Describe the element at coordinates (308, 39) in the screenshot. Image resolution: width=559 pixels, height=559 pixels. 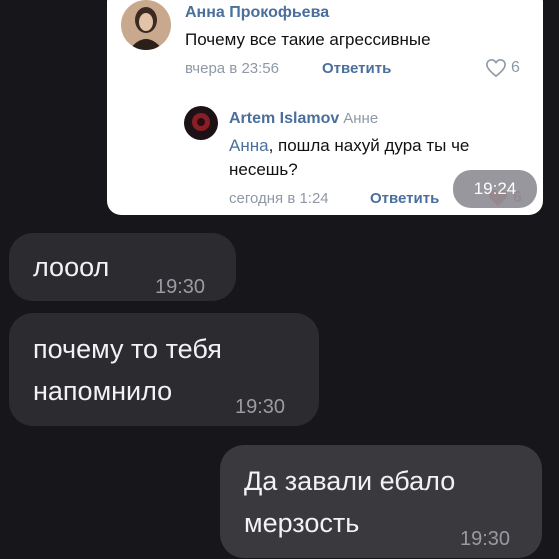
I see `comment-text: Почему все такие агрессивные` at that location.